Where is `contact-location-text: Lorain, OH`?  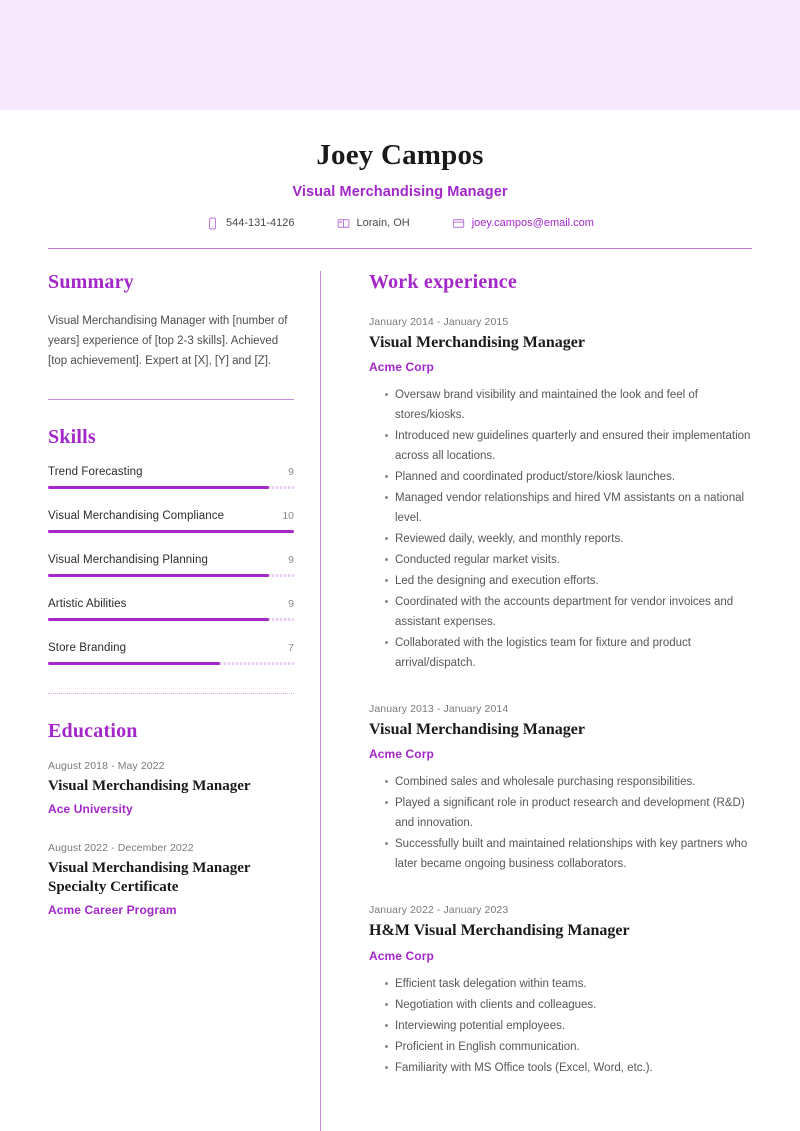
contact-location-text: Lorain, OH is located at coordinates (383, 222).